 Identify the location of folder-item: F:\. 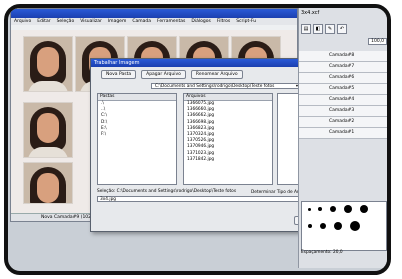
(137, 135).